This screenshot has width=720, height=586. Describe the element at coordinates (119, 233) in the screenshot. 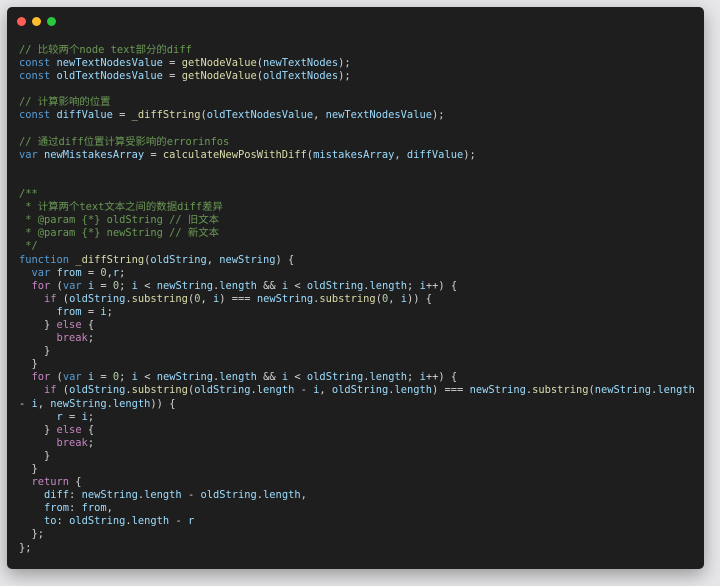

I see `code-token: * @param {*} newString // 新文本` at that location.